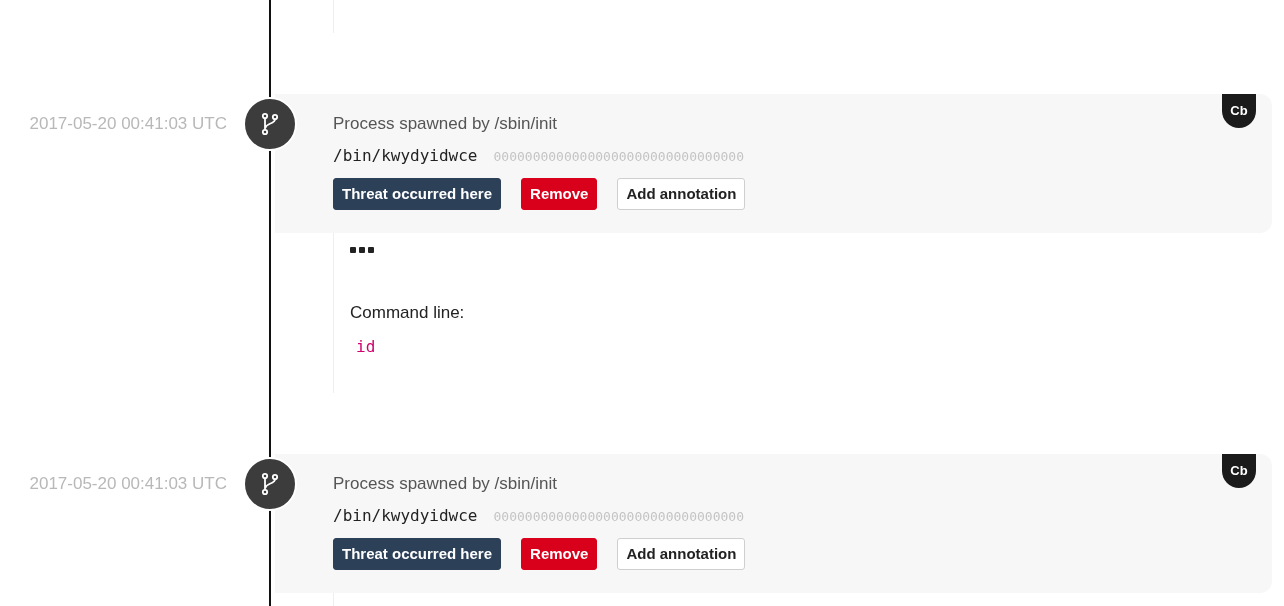  What do you see at coordinates (362, 250) in the screenshot?
I see `ellipsis-icon` at bounding box center [362, 250].